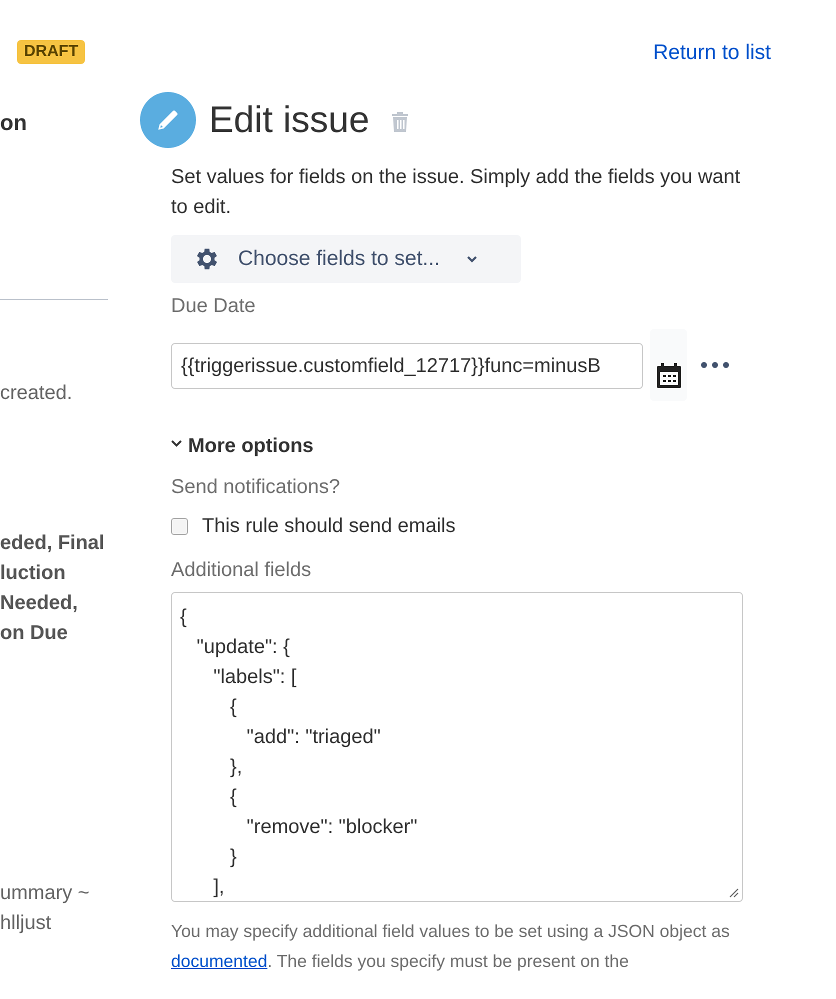  I want to click on status-badge: DRAFT, so click(51, 52).